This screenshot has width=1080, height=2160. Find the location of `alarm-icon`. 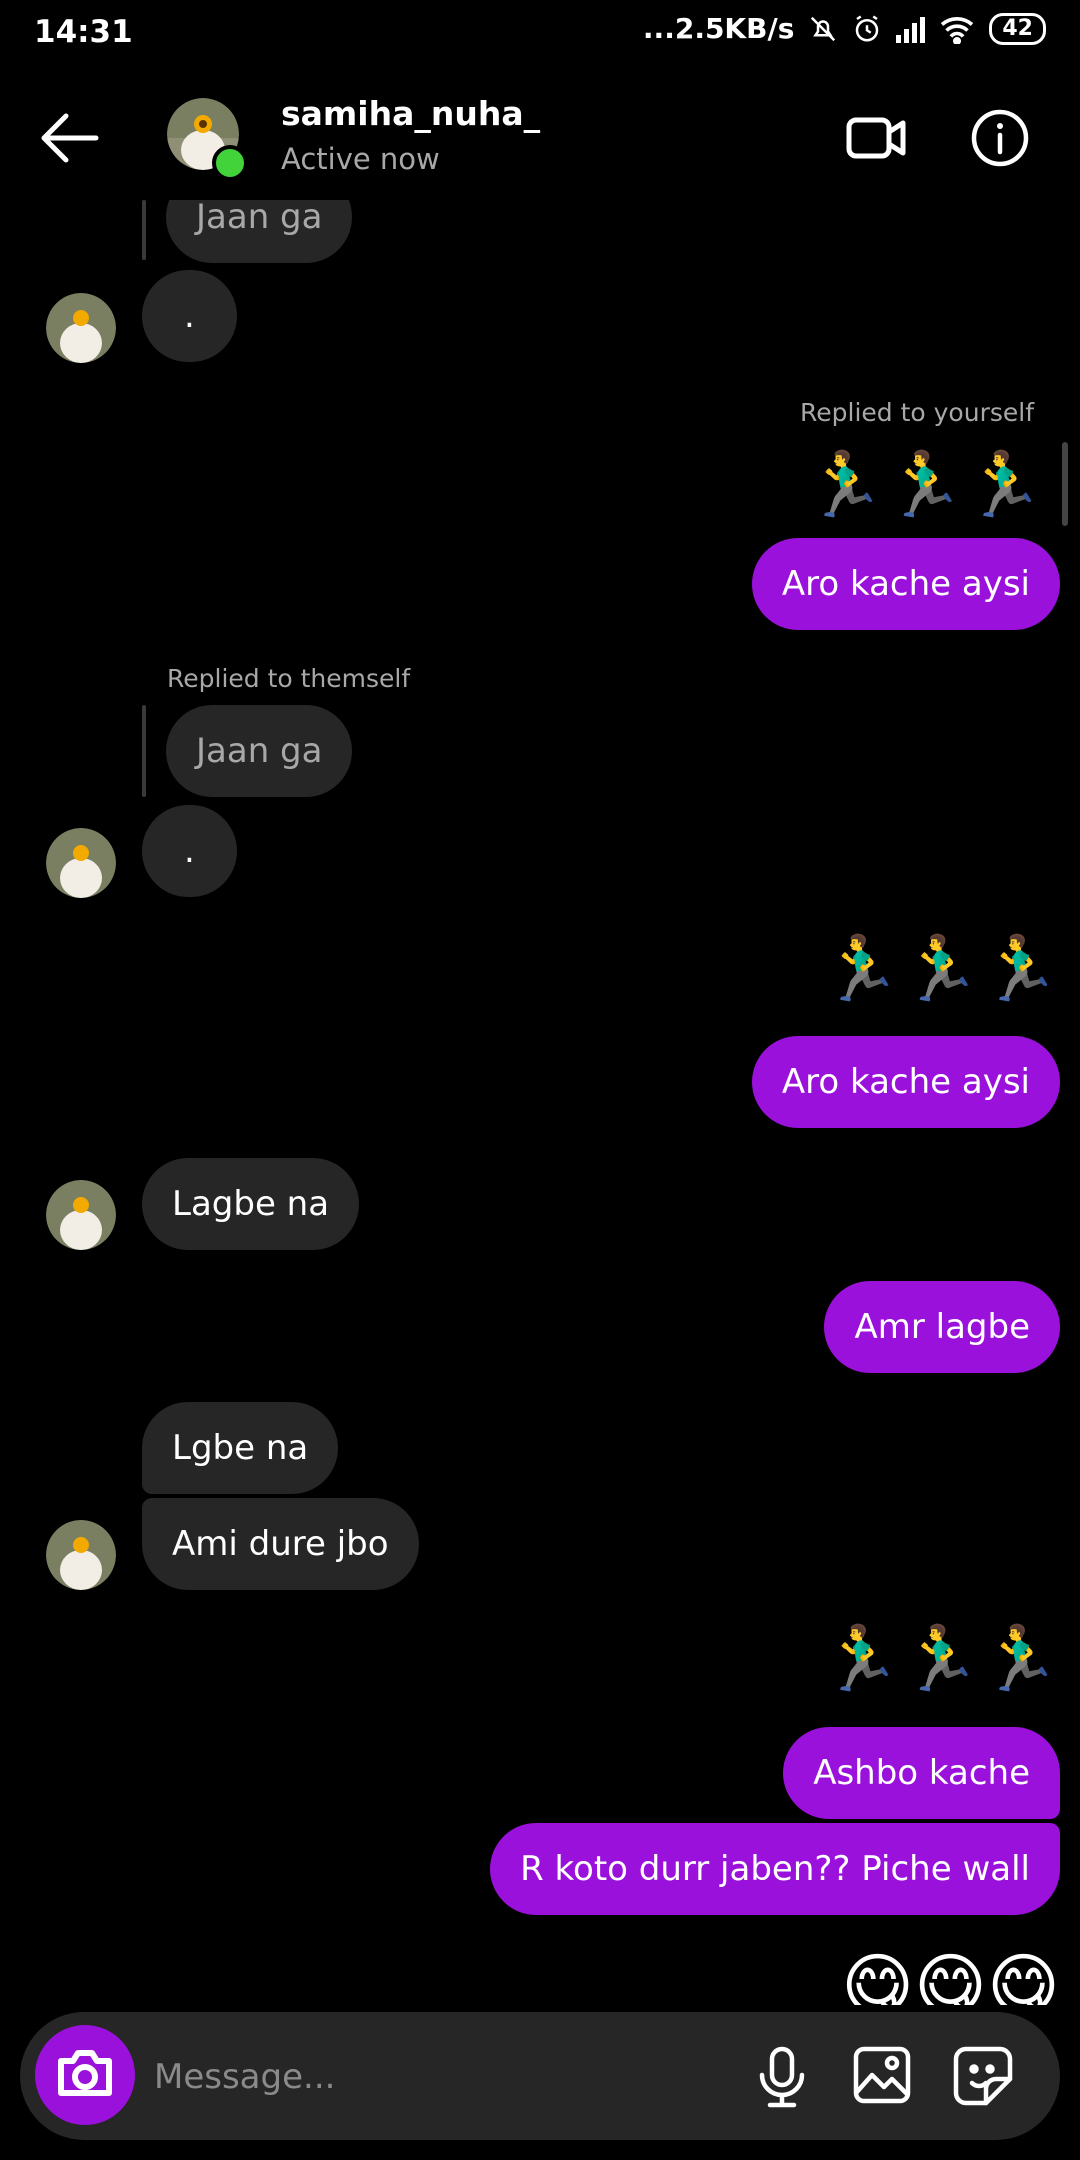

alarm-icon is located at coordinates (867, 27).